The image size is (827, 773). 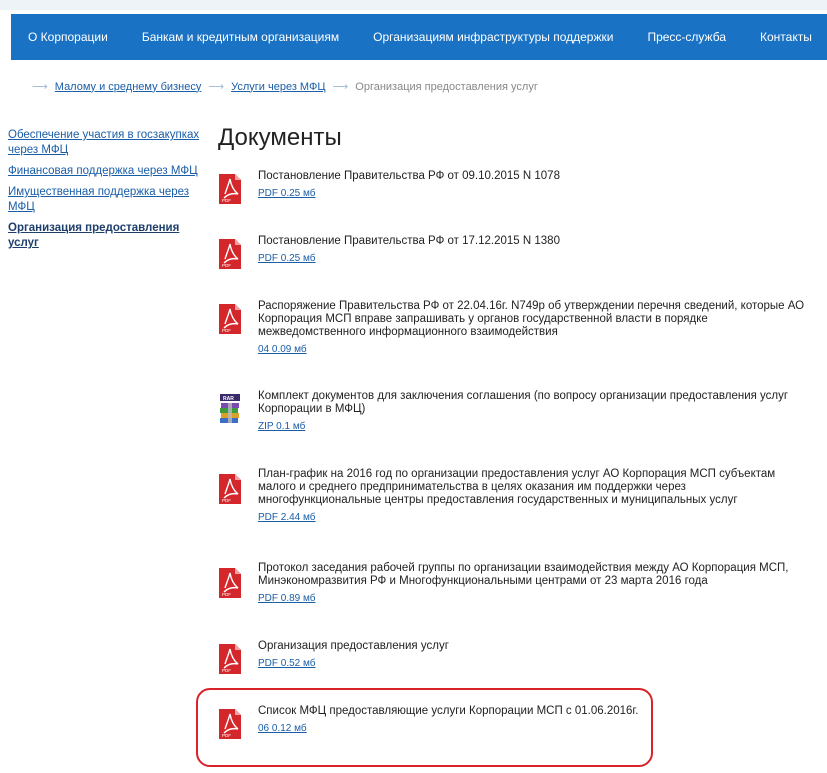 I want to click on nav-item-contacts: Контакты, so click(x=785, y=37).